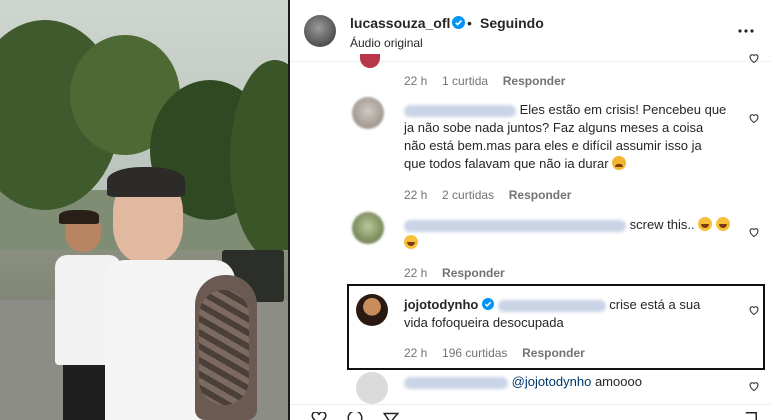 Image resolution: width=771 pixels, height=420 pixels. What do you see at coordinates (468, 195) in the screenshot?
I see `comment-likes: 2 curtidas` at bounding box center [468, 195].